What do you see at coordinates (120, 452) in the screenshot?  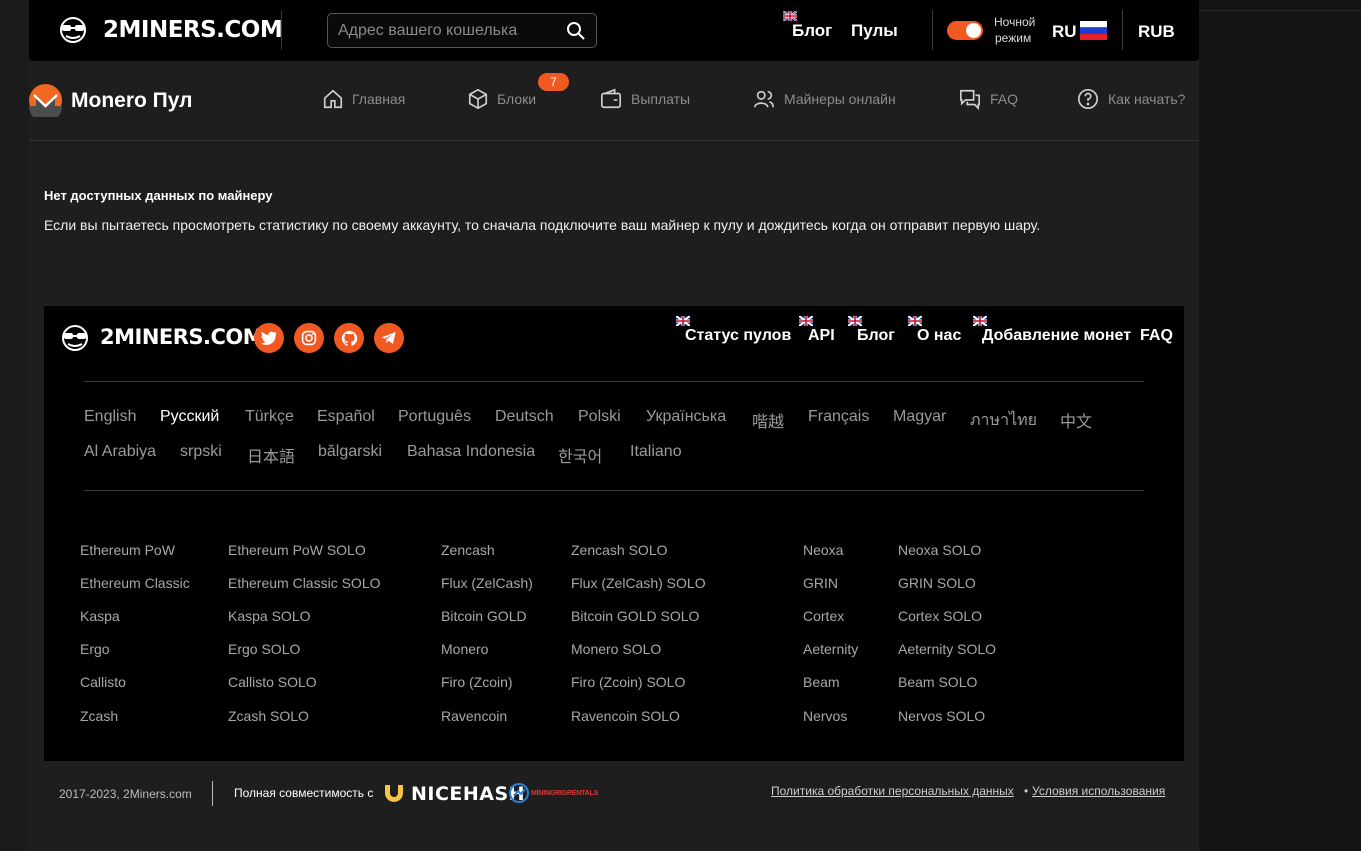 I see `language-link: Al Arabiya` at bounding box center [120, 452].